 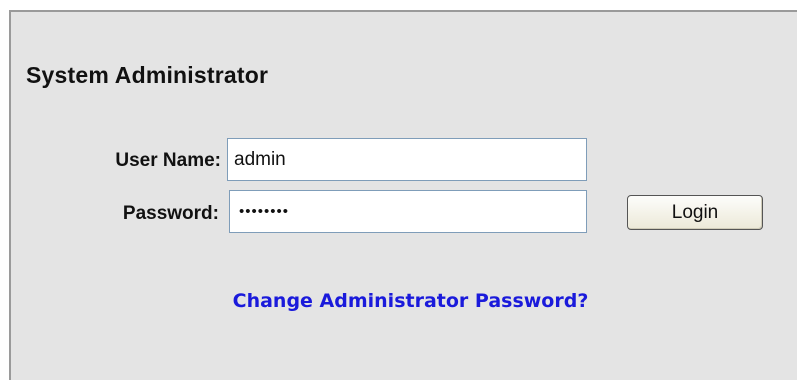 What do you see at coordinates (170, 213) in the screenshot?
I see `password-label: Password:` at bounding box center [170, 213].